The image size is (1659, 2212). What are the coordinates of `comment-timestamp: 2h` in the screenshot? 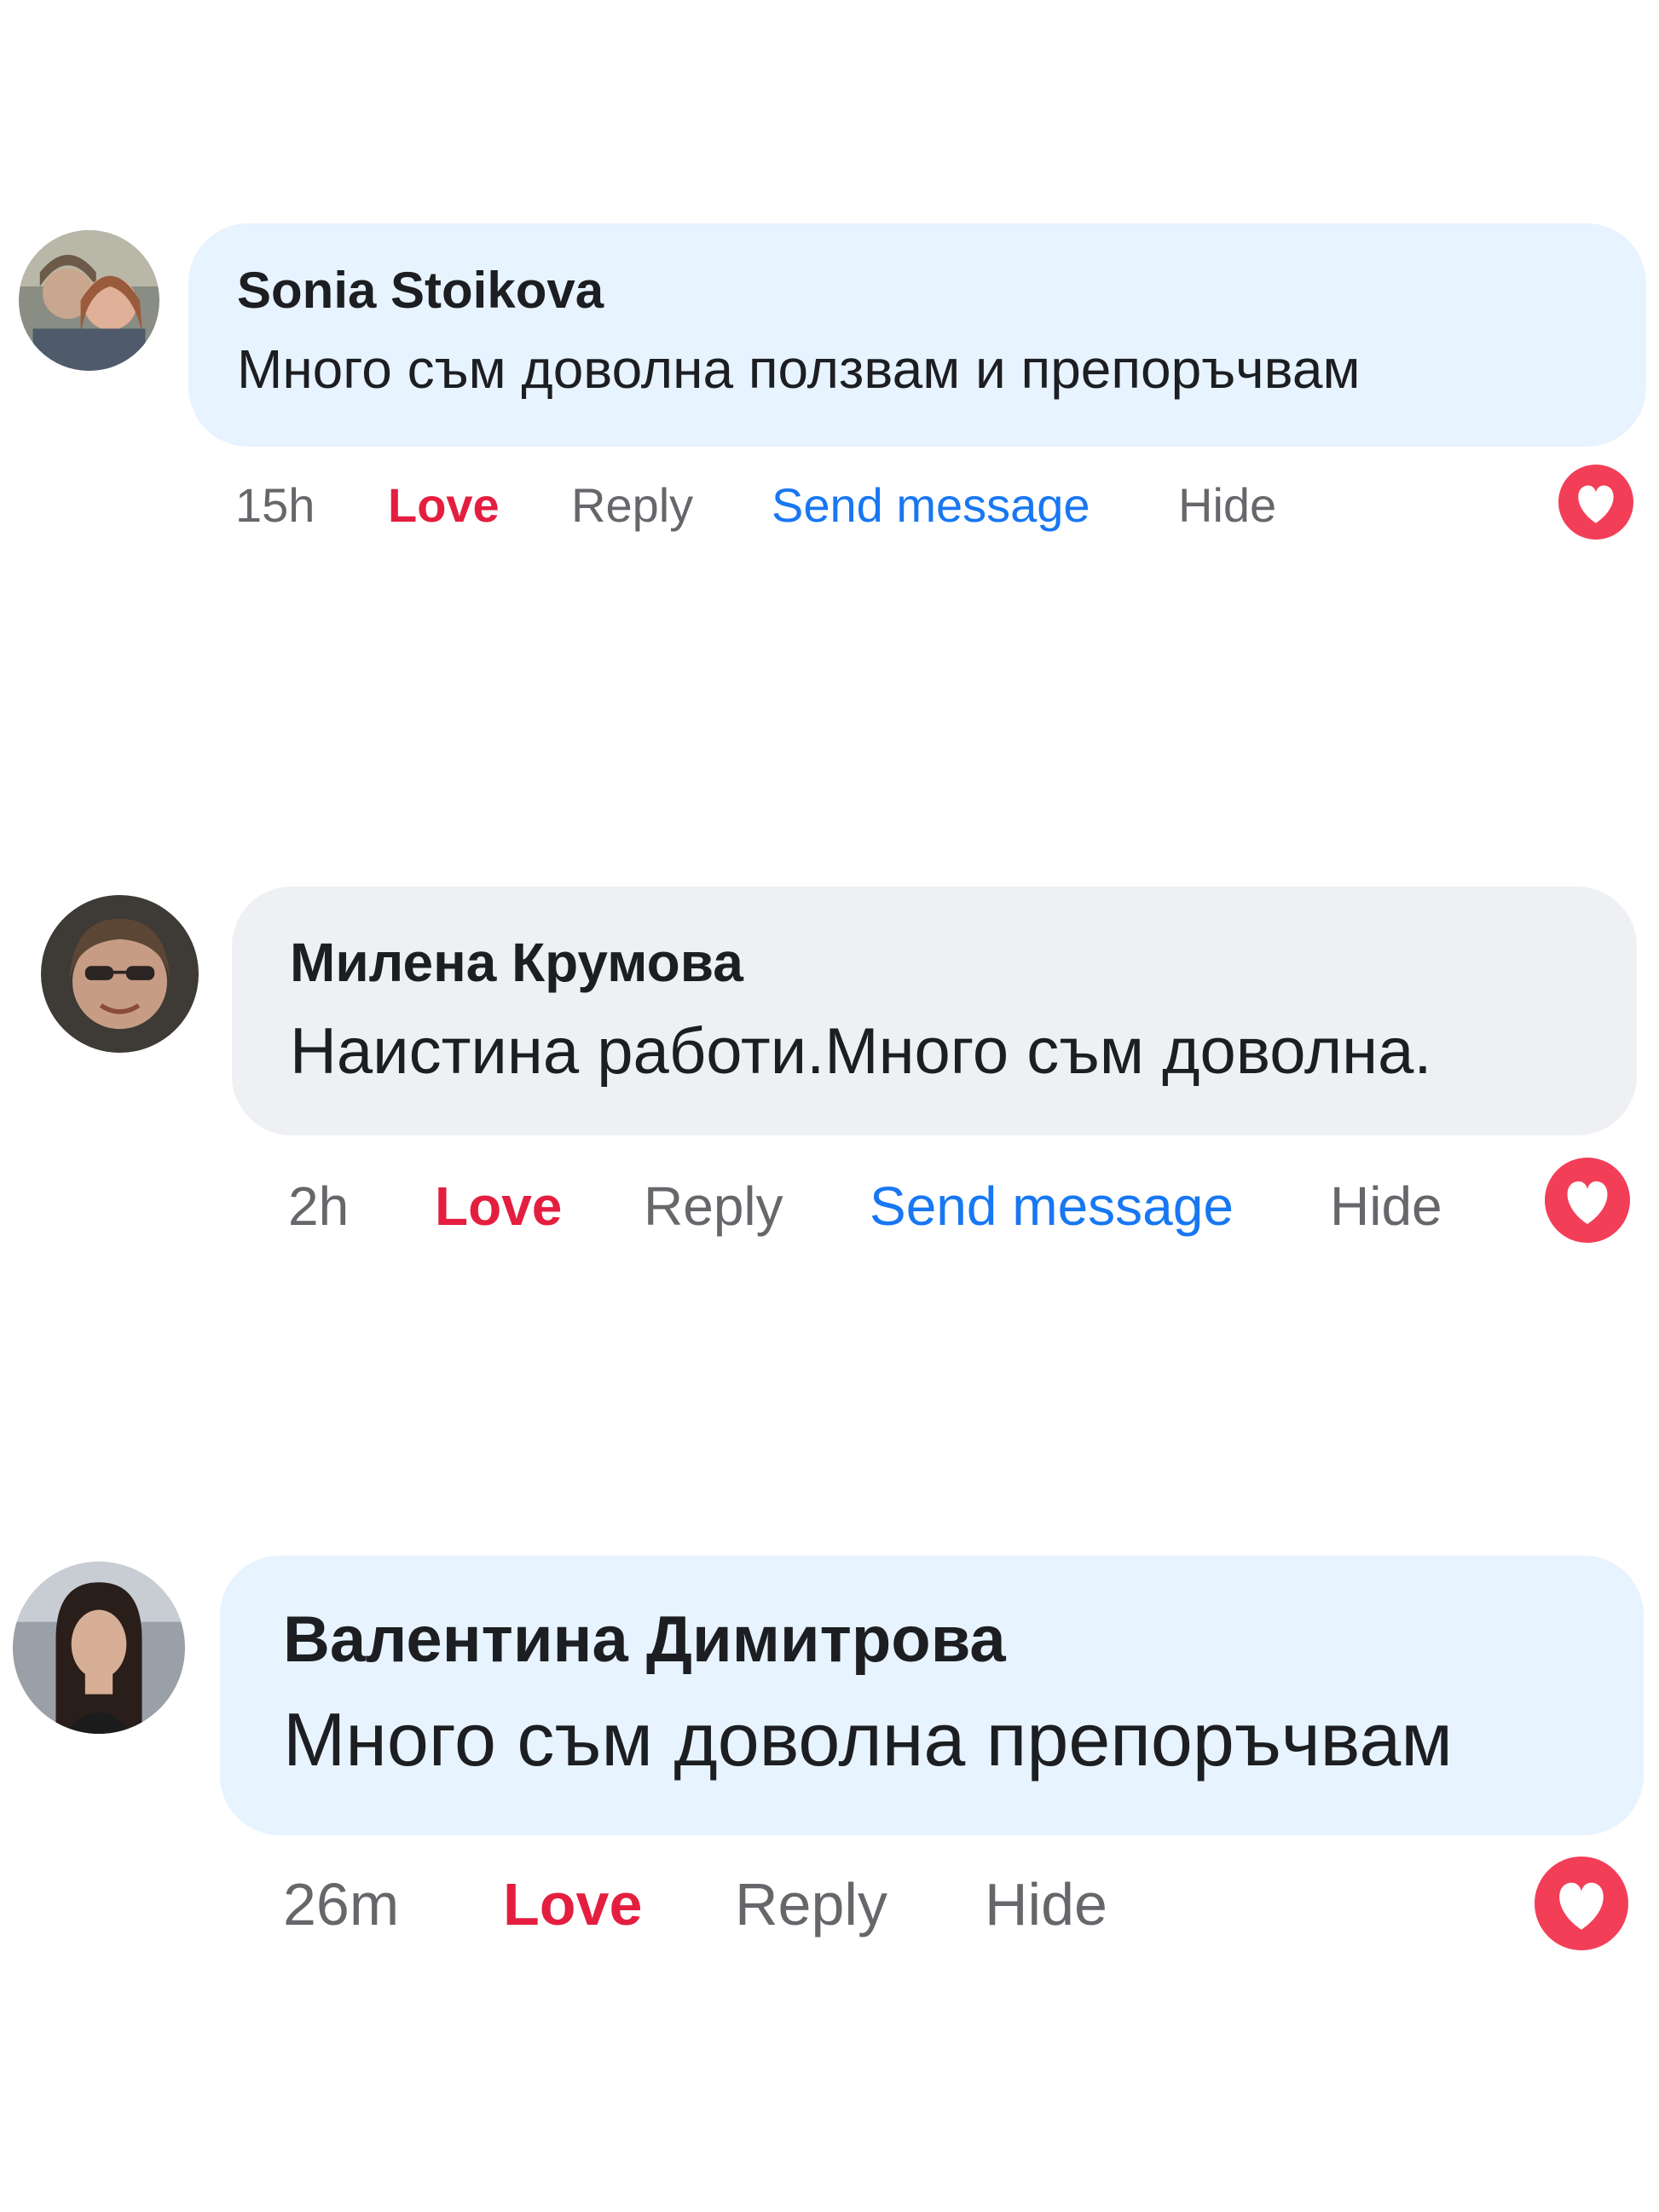 It's located at (318, 1206).